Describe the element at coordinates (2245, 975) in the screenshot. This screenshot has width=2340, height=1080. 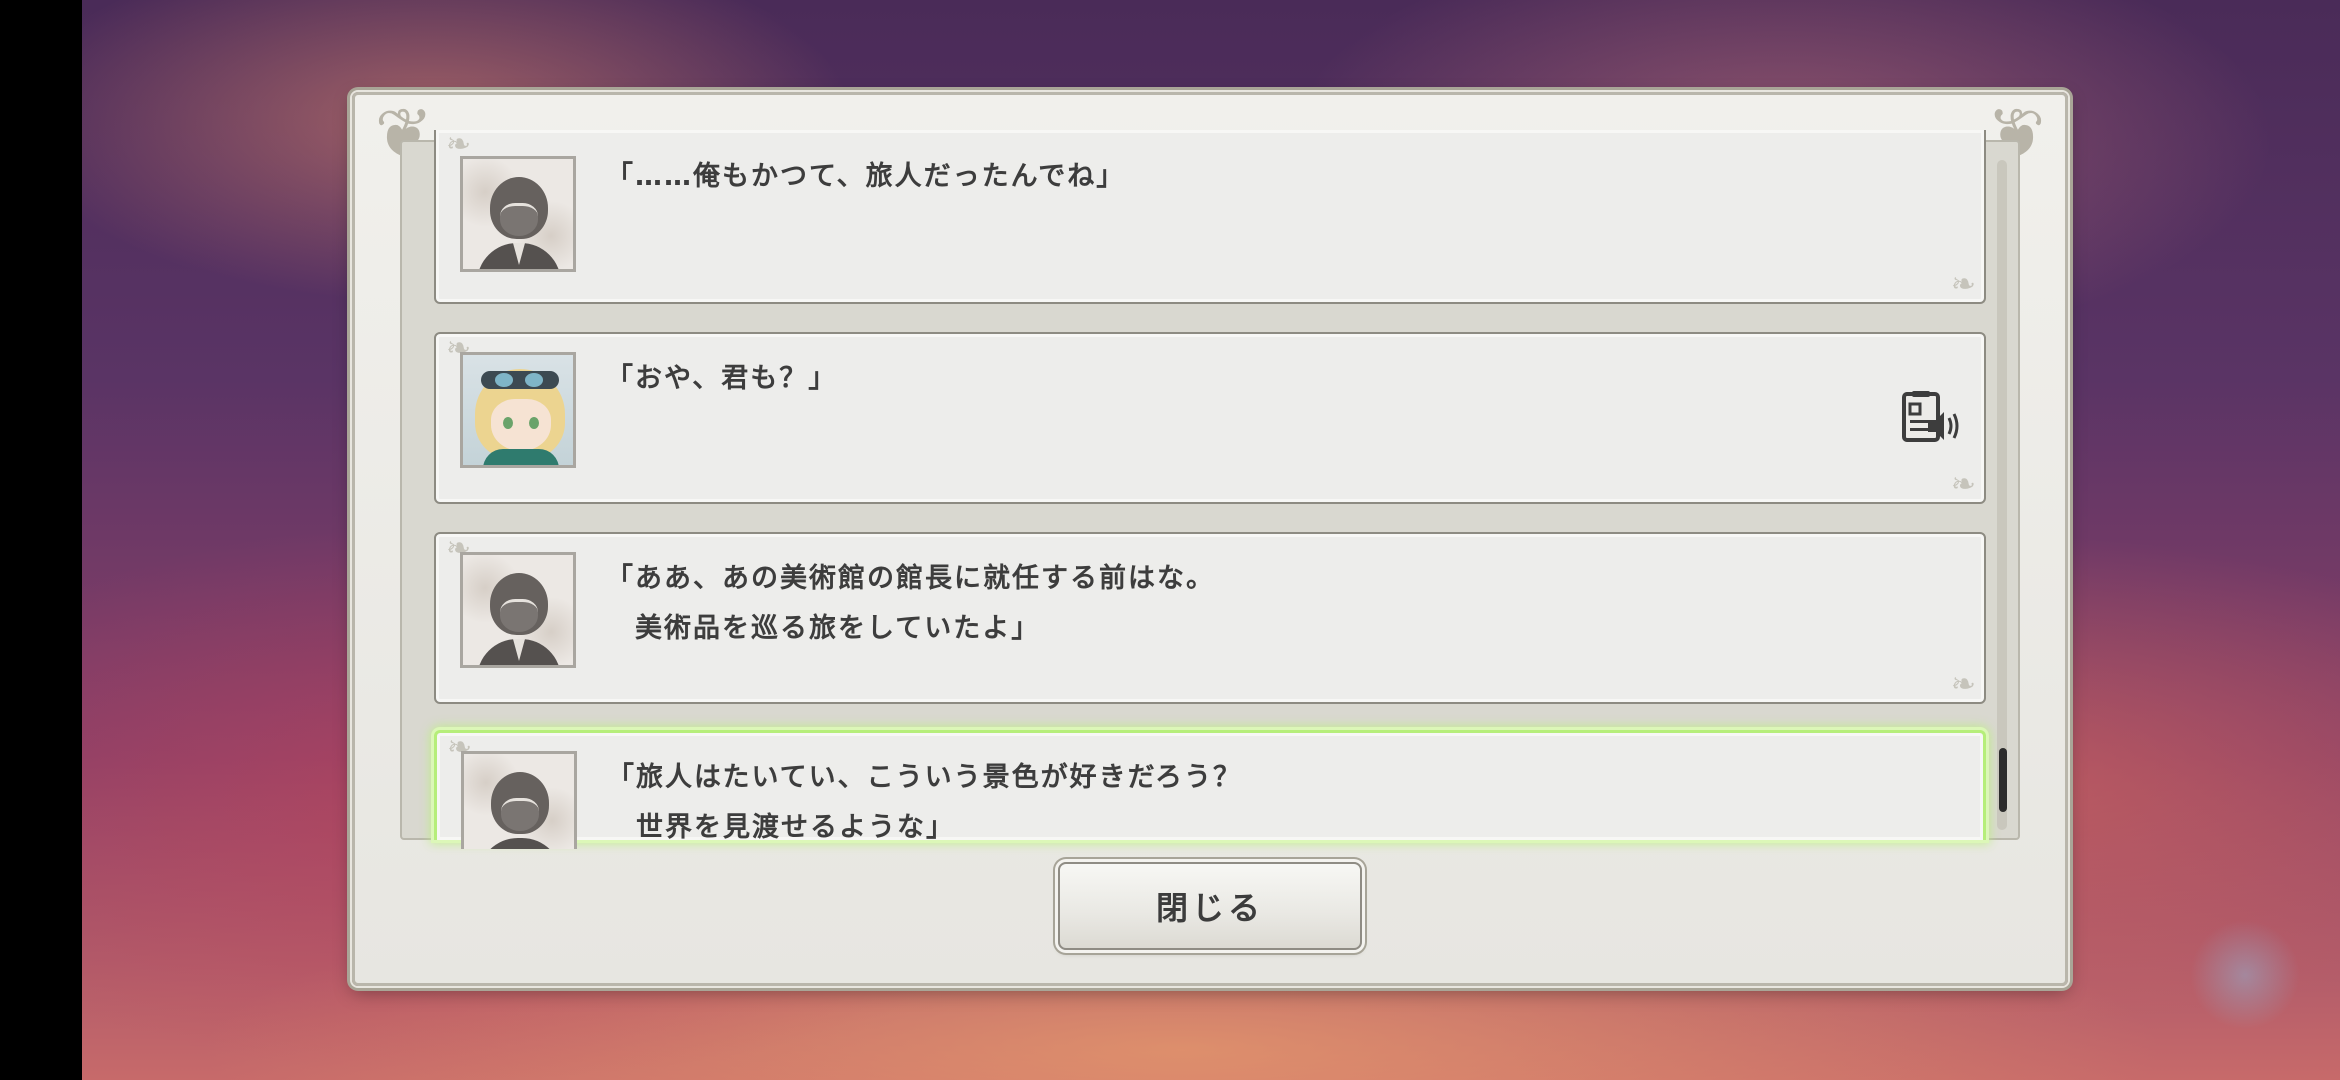
I see `background-glow` at that location.